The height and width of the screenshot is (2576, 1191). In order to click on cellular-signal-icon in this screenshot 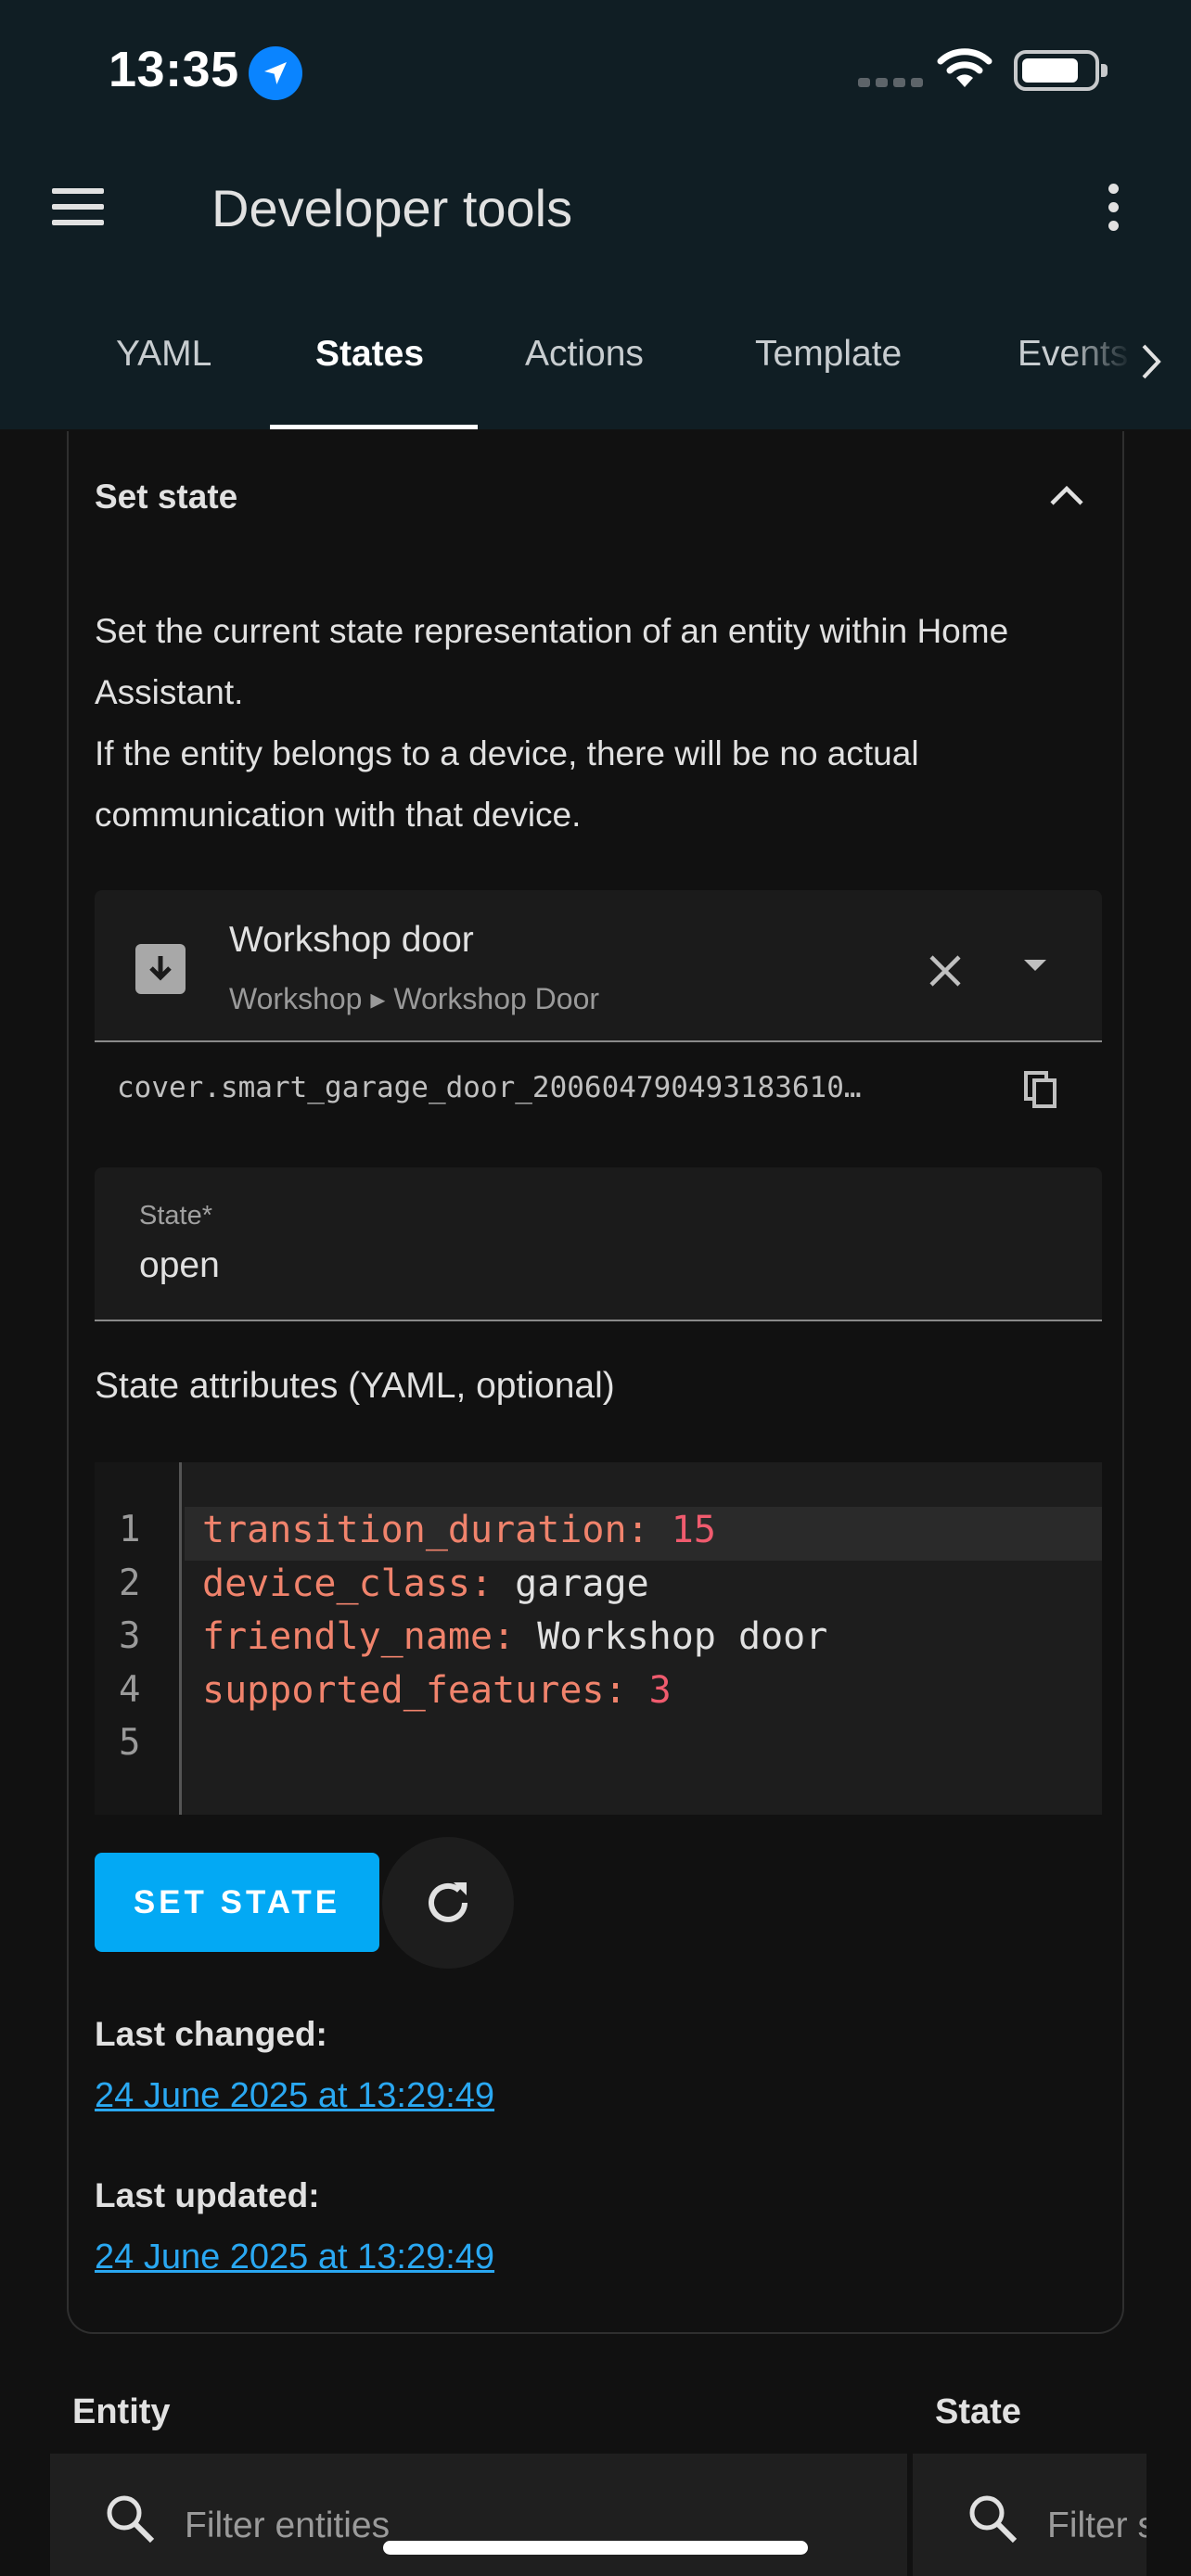, I will do `click(890, 82)`.